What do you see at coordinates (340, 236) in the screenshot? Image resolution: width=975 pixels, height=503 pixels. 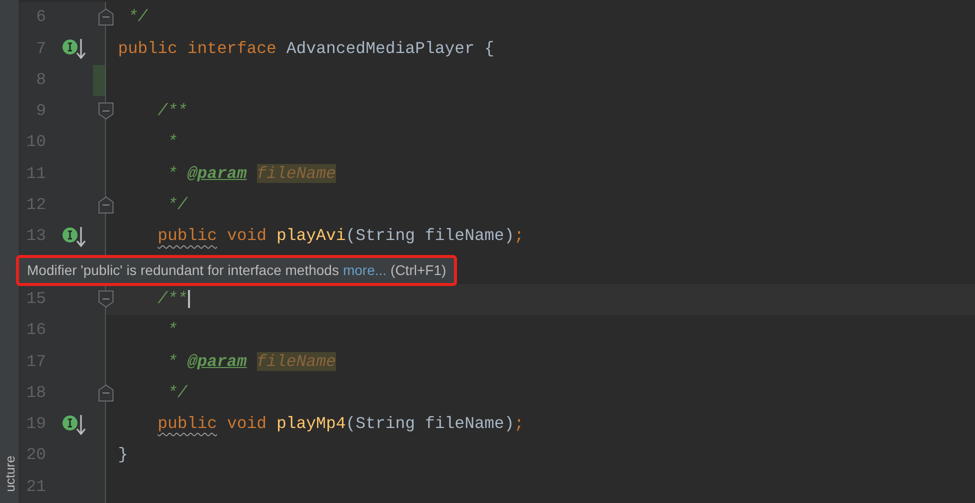 I see `code-line: public void playAvi(String fileName);` at bounding box center [340, 236].